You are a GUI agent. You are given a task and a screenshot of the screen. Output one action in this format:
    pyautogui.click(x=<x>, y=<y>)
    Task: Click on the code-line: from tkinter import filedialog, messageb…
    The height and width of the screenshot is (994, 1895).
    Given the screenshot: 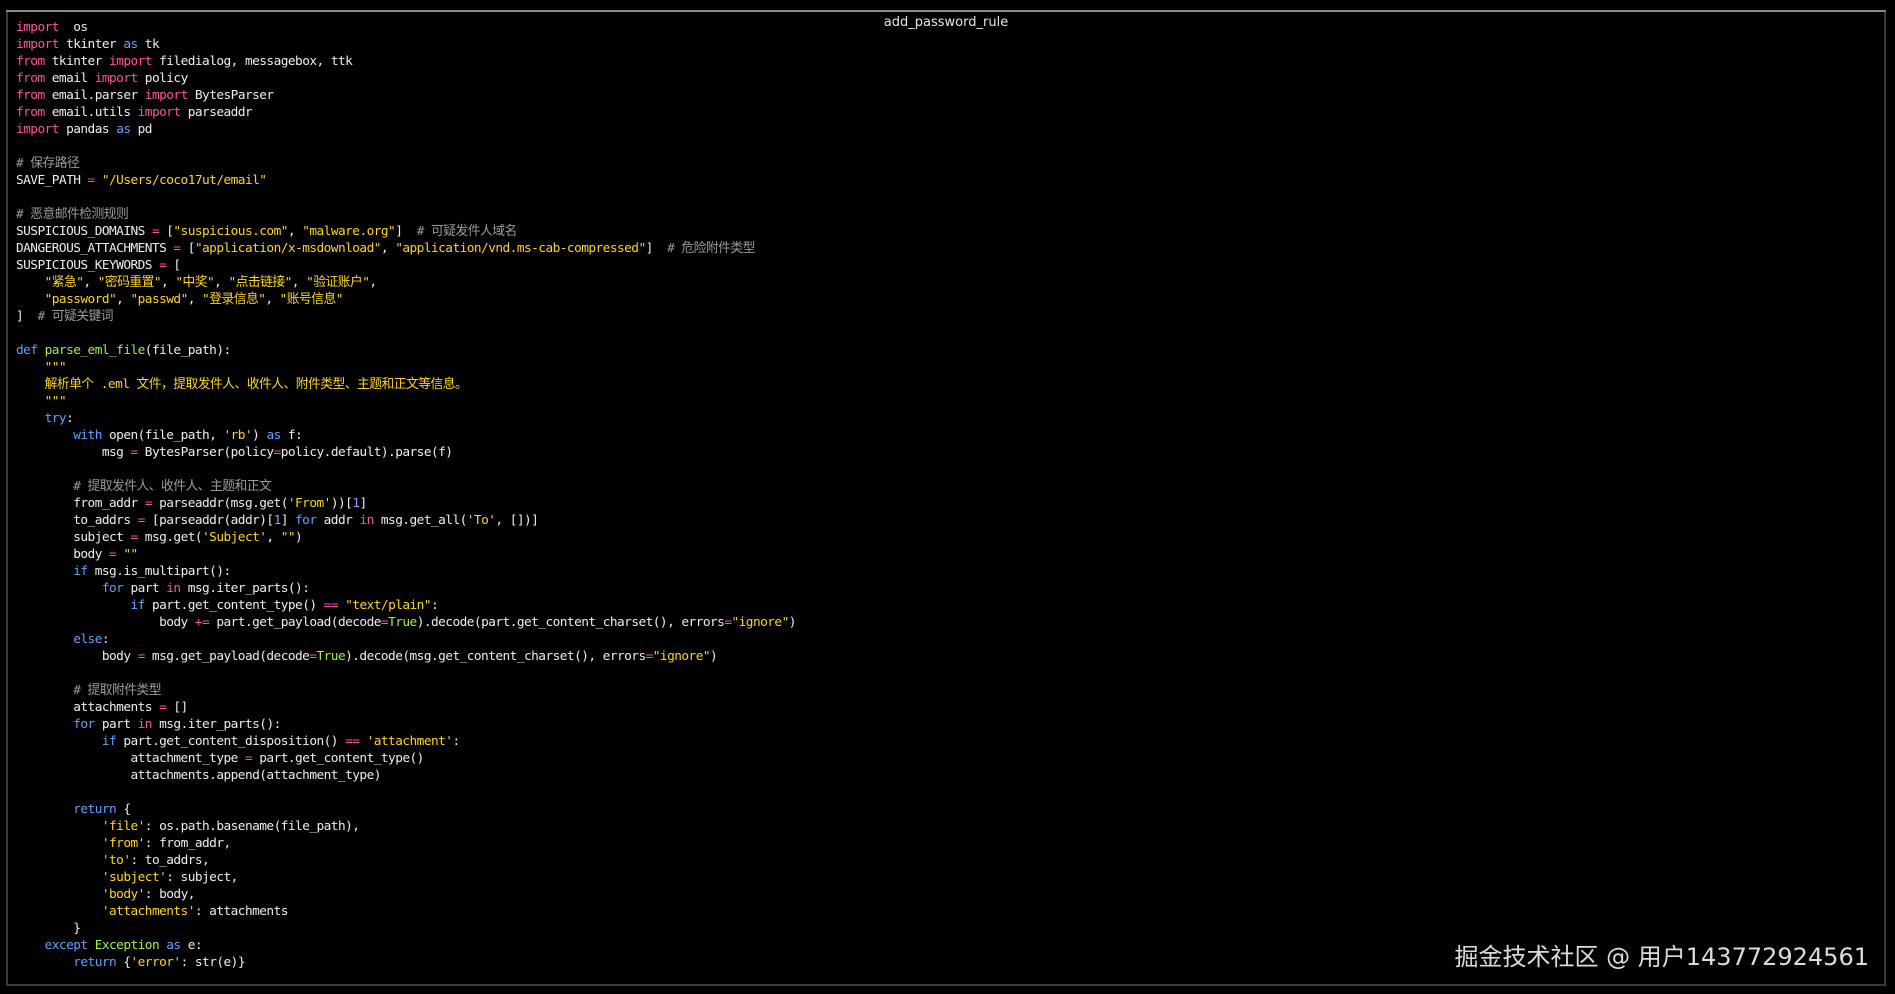 What is the action you would take?
    pyautogui.click(x=946, y=61)
    